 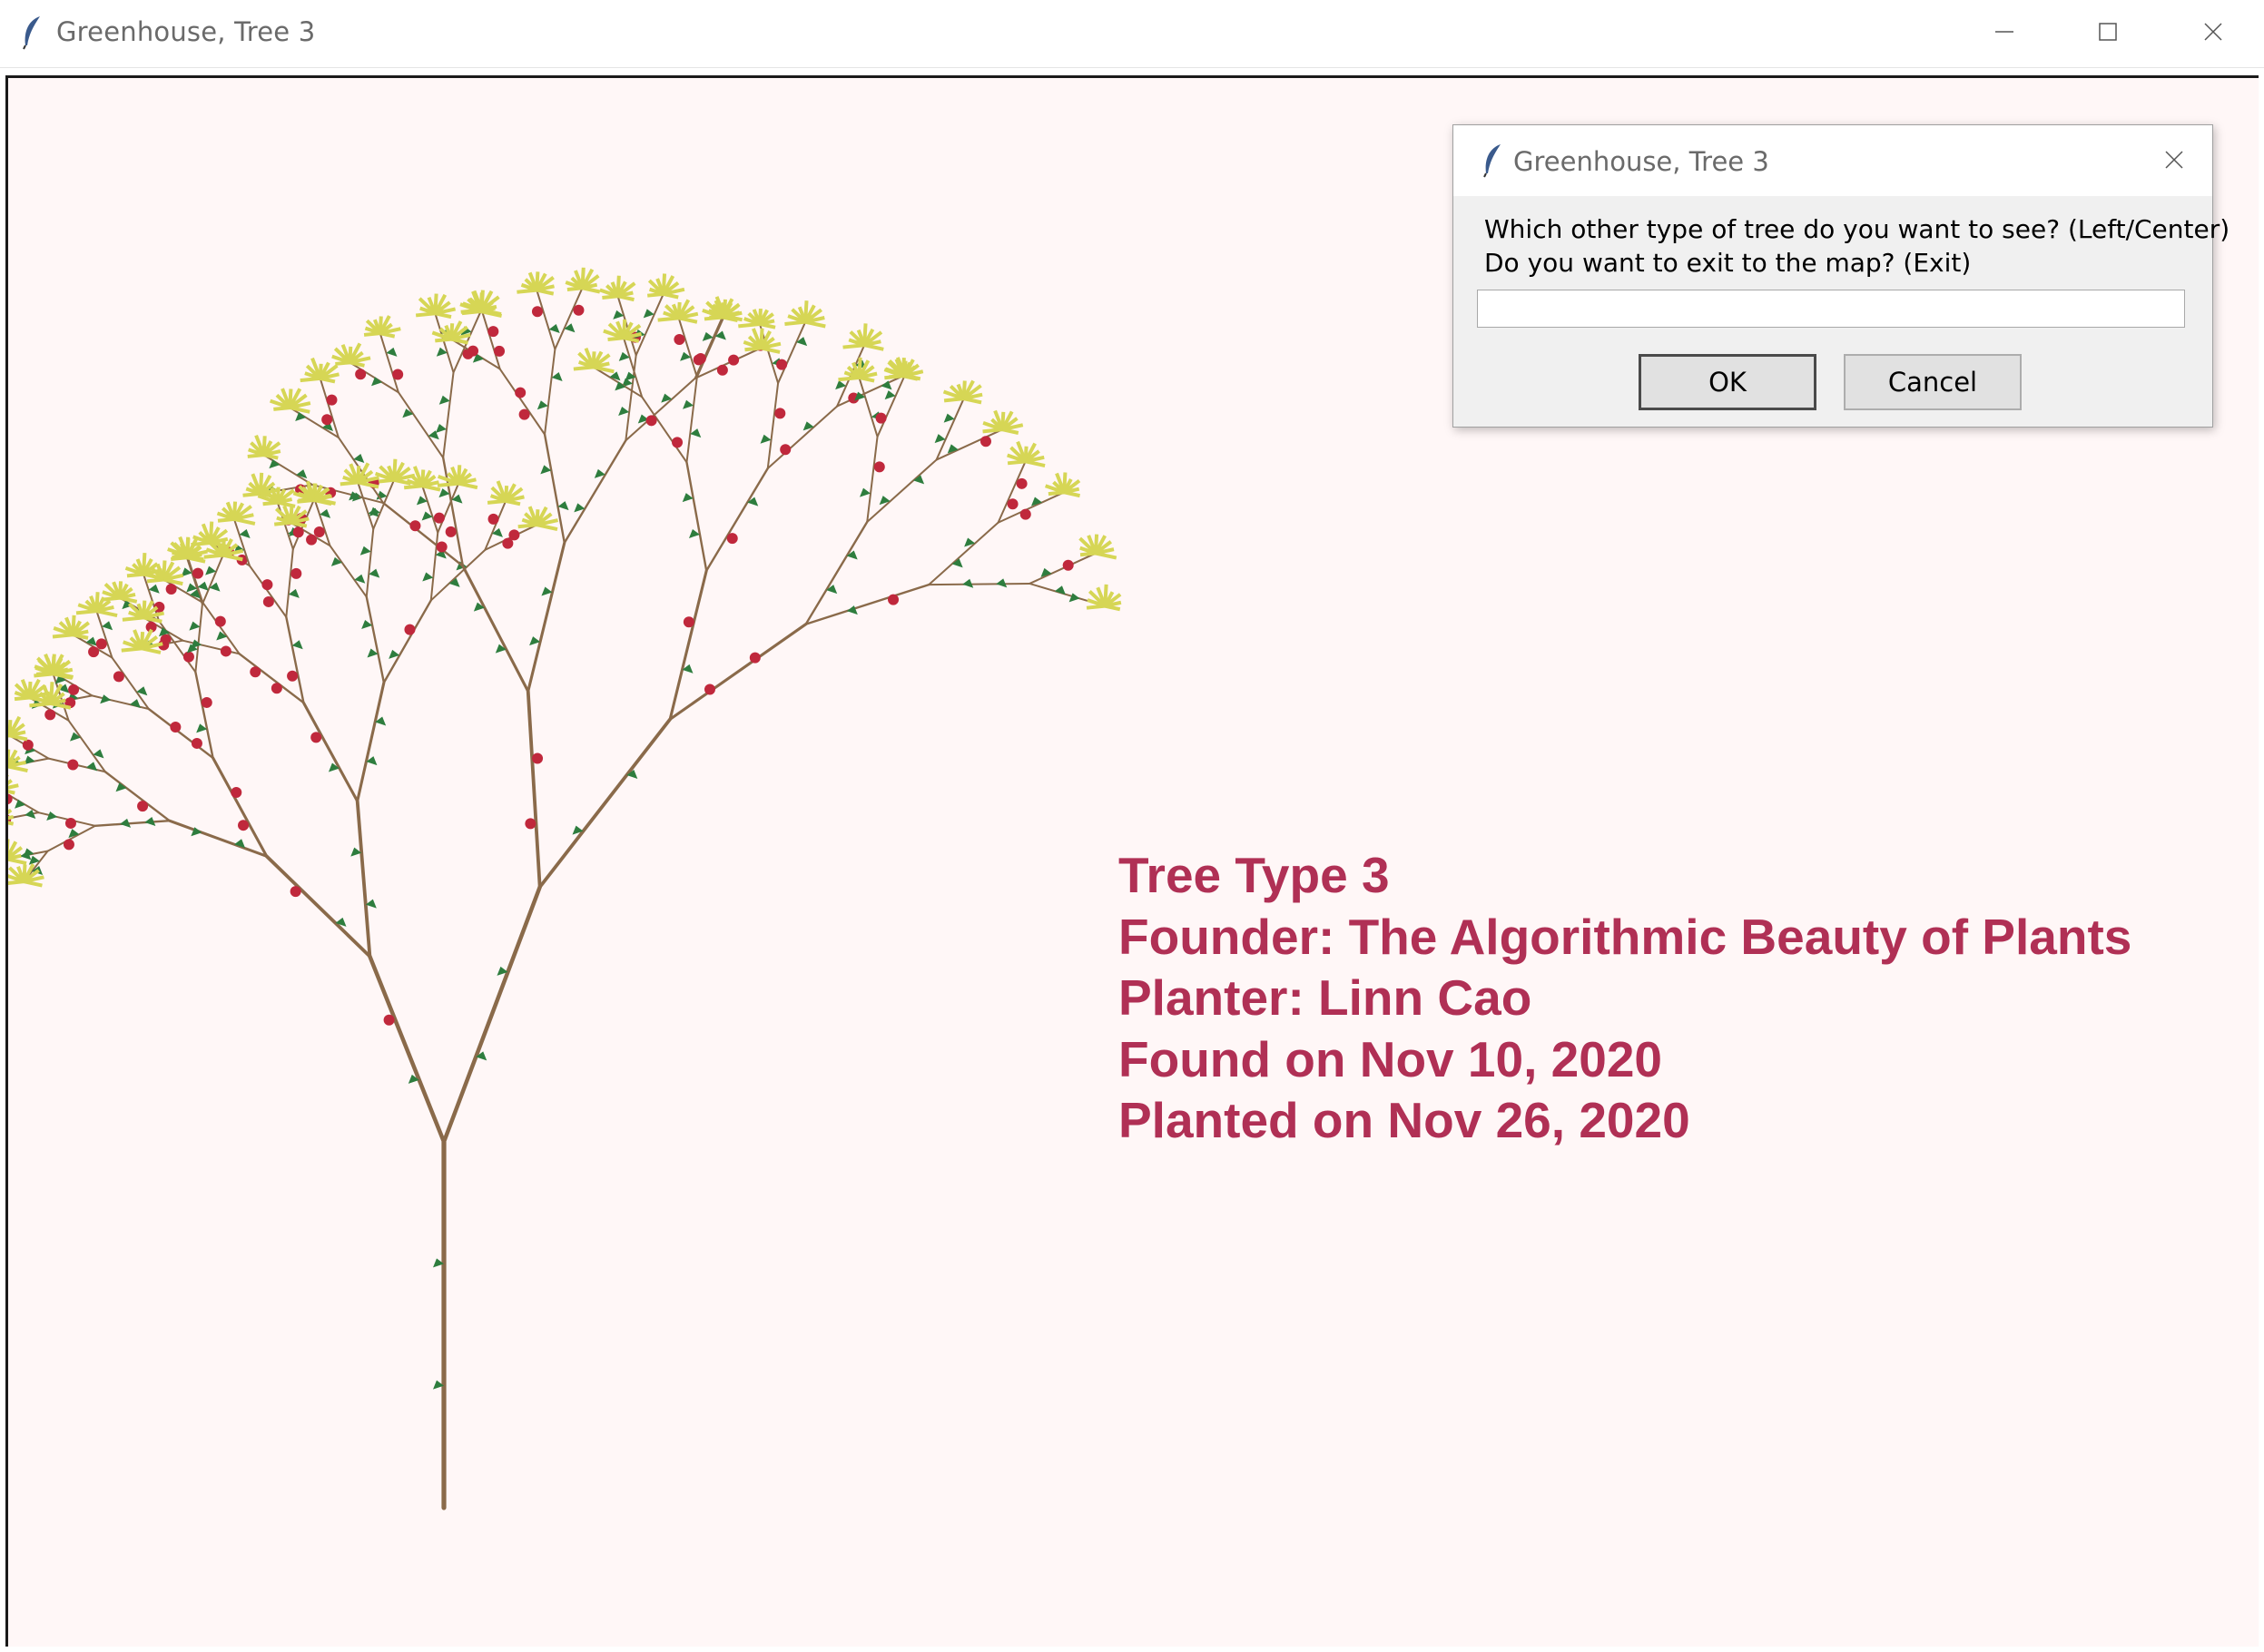 I want to click on info-found-date: Found on Nov 10, 2020, so click(x=1390, y=1058).